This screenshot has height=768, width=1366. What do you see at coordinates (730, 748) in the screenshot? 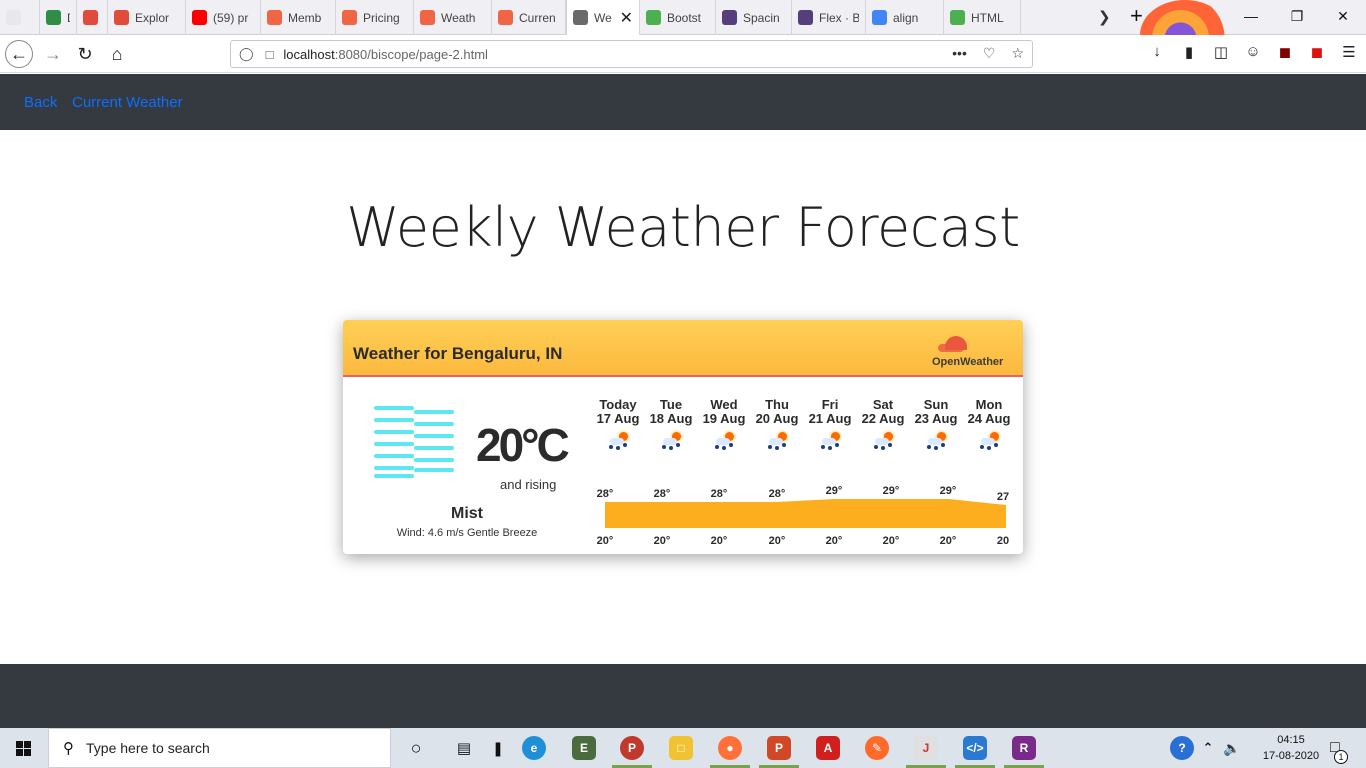
I see `firefox-taskbar-icon: ●` at bounding box center [730, 748].